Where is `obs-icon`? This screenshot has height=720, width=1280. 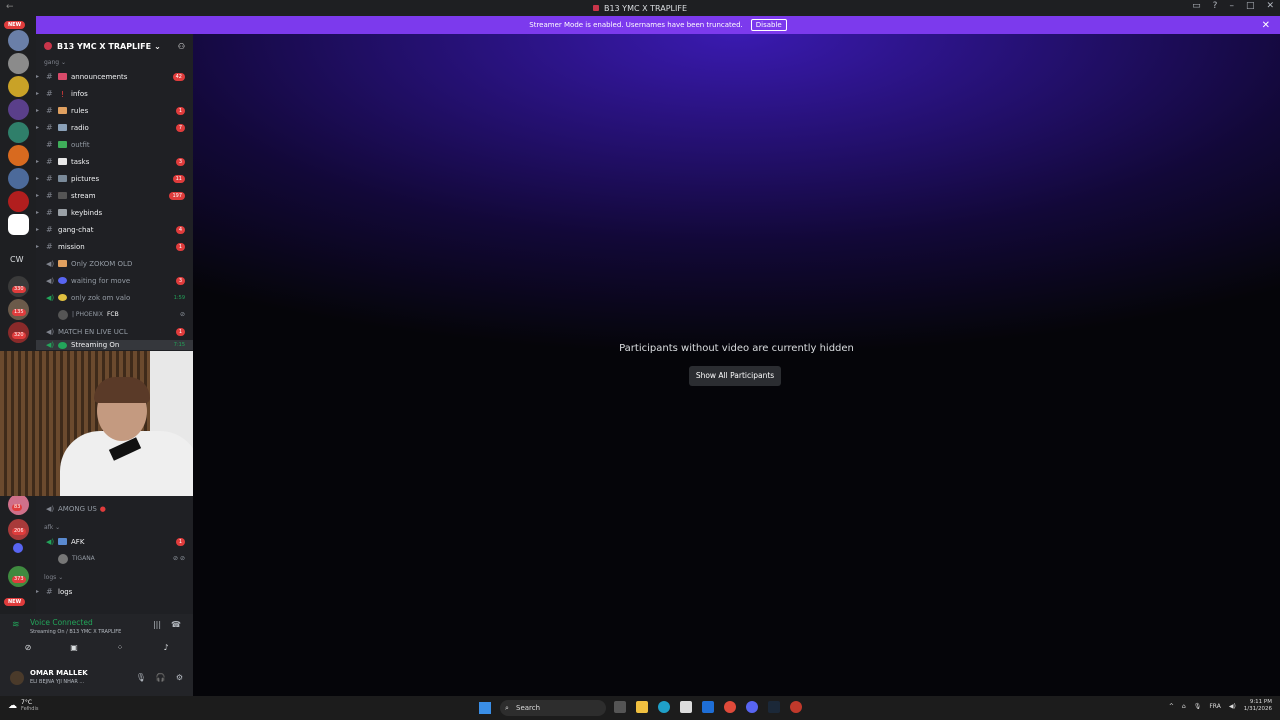
obs-icon is located at coordinates (796, 707).